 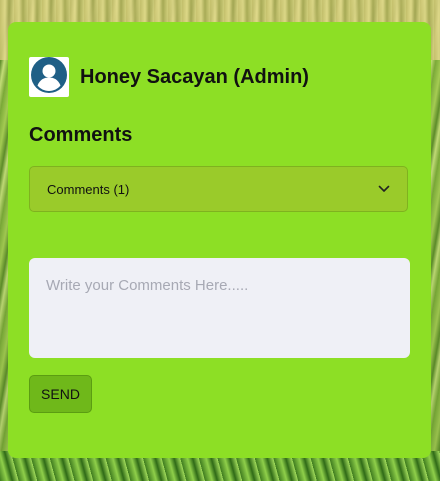 What do you see at coordinates (81, 135) in the screenshot?
I see `comments-title: Comments` at bounding box center [81, 135].